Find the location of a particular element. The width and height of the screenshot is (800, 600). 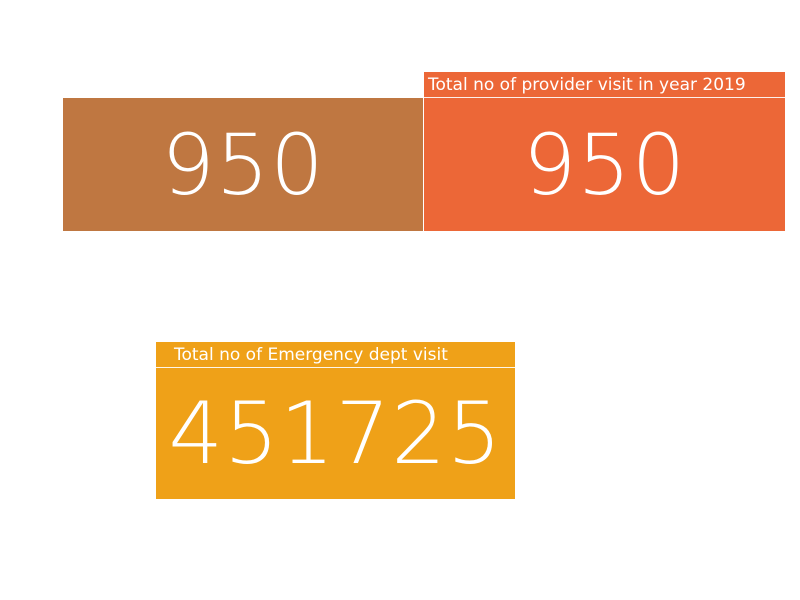

emergency-visits-card: Total no of Emergency dept visit 451725 is located at coordinates (335, 420).